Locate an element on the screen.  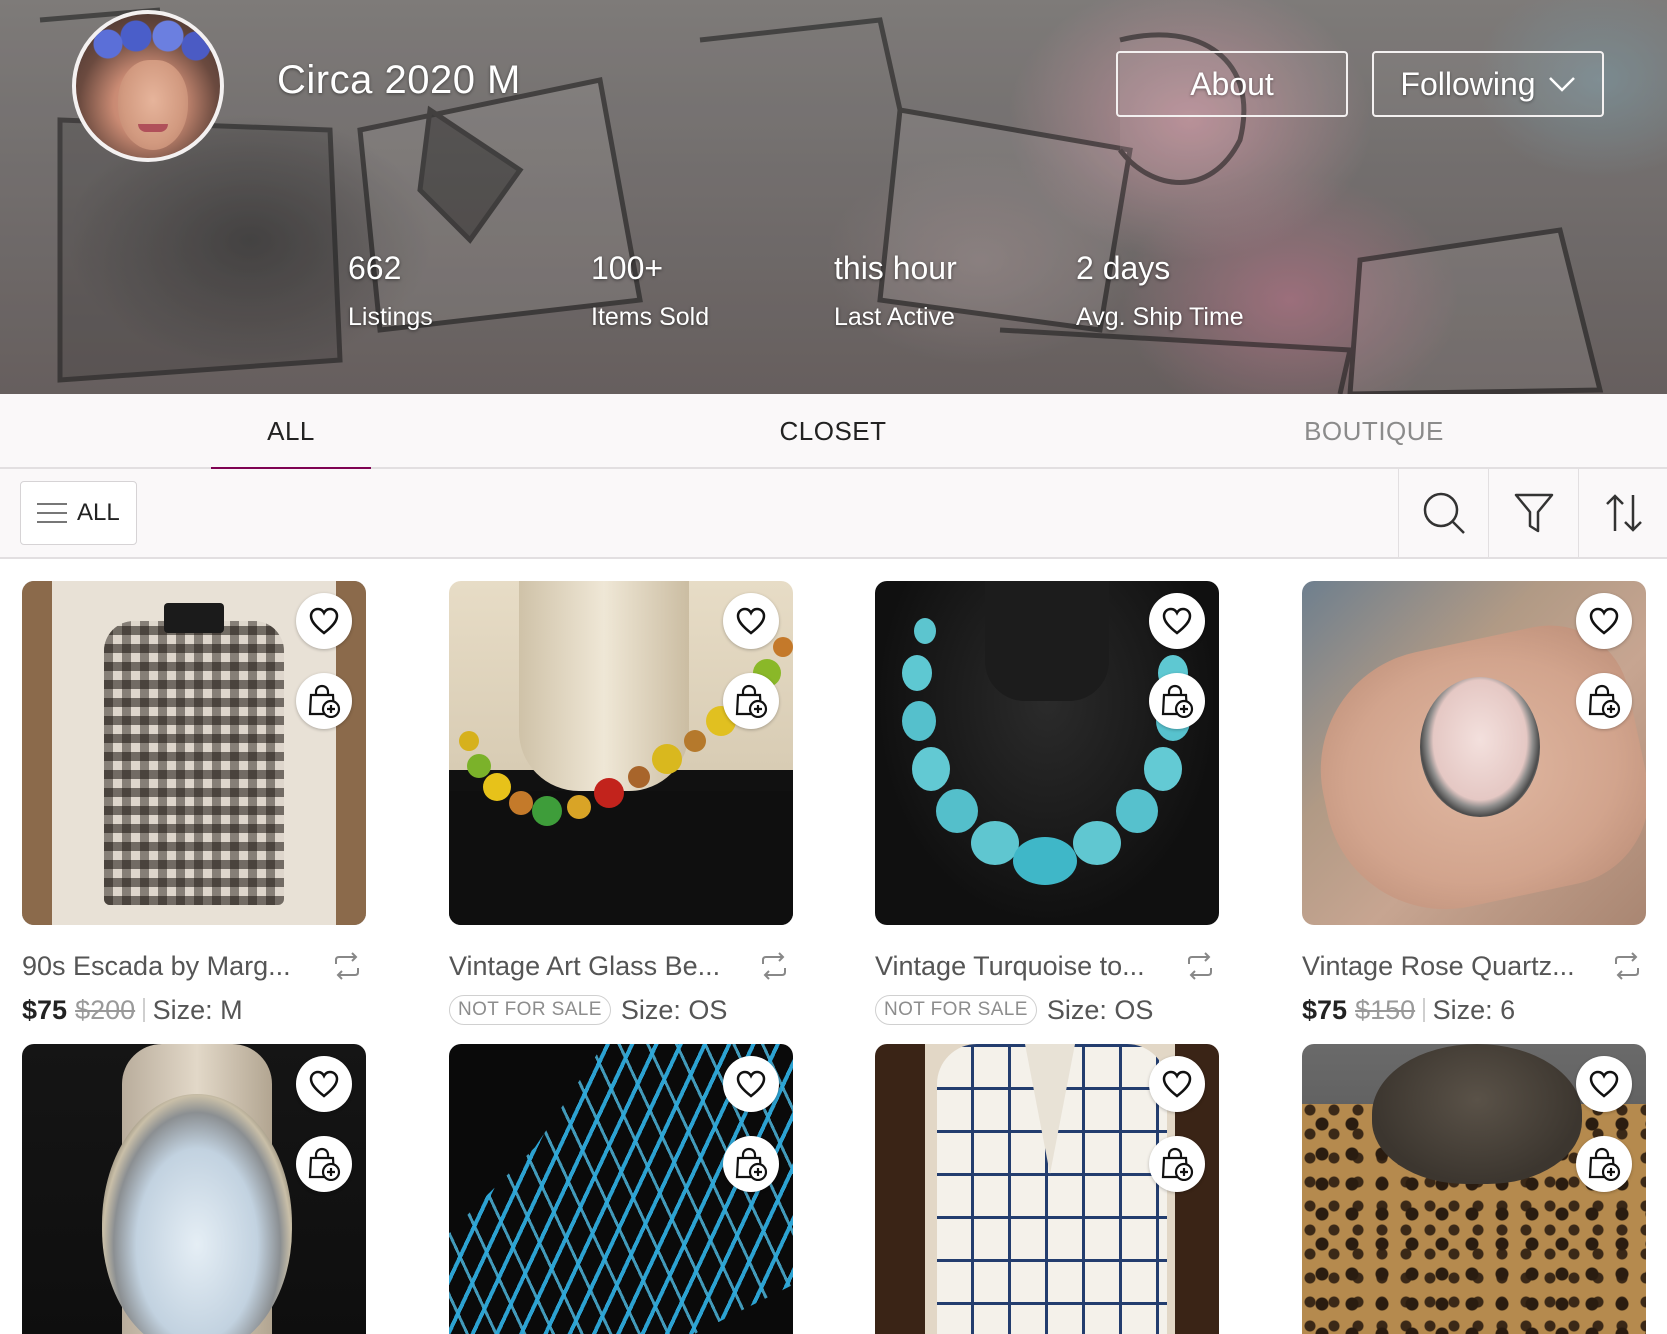
following-button: Following is located at coordinates (1488, 84).